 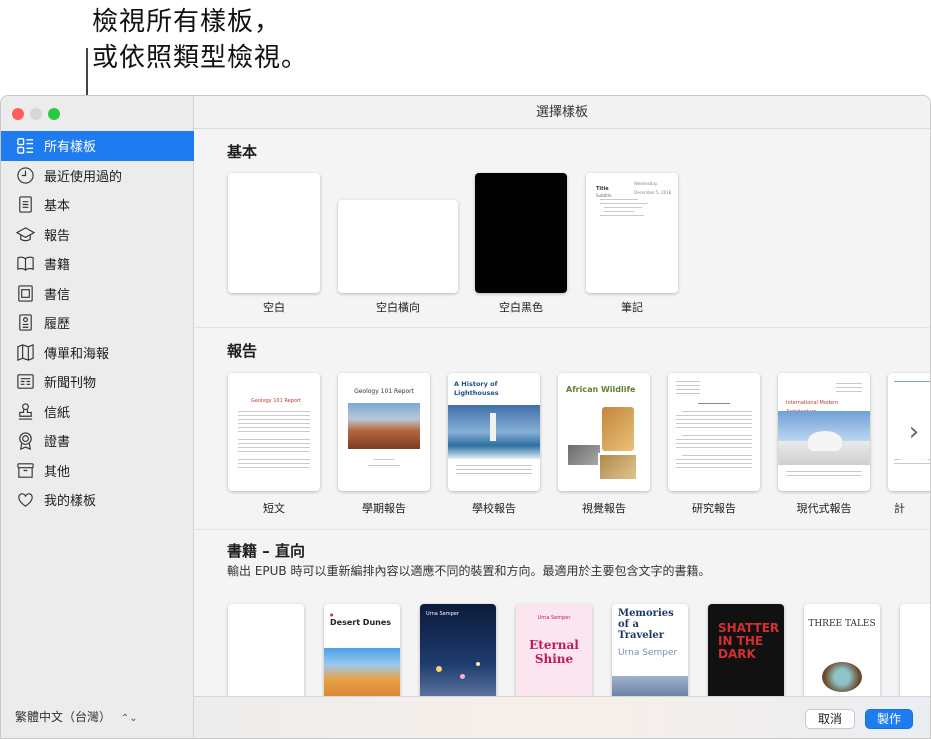 What do you see at coordinates (476, 388) in the screenshot?
I see `school-report-heading: A History of Lighthouses` at bounding box center [476, 388].